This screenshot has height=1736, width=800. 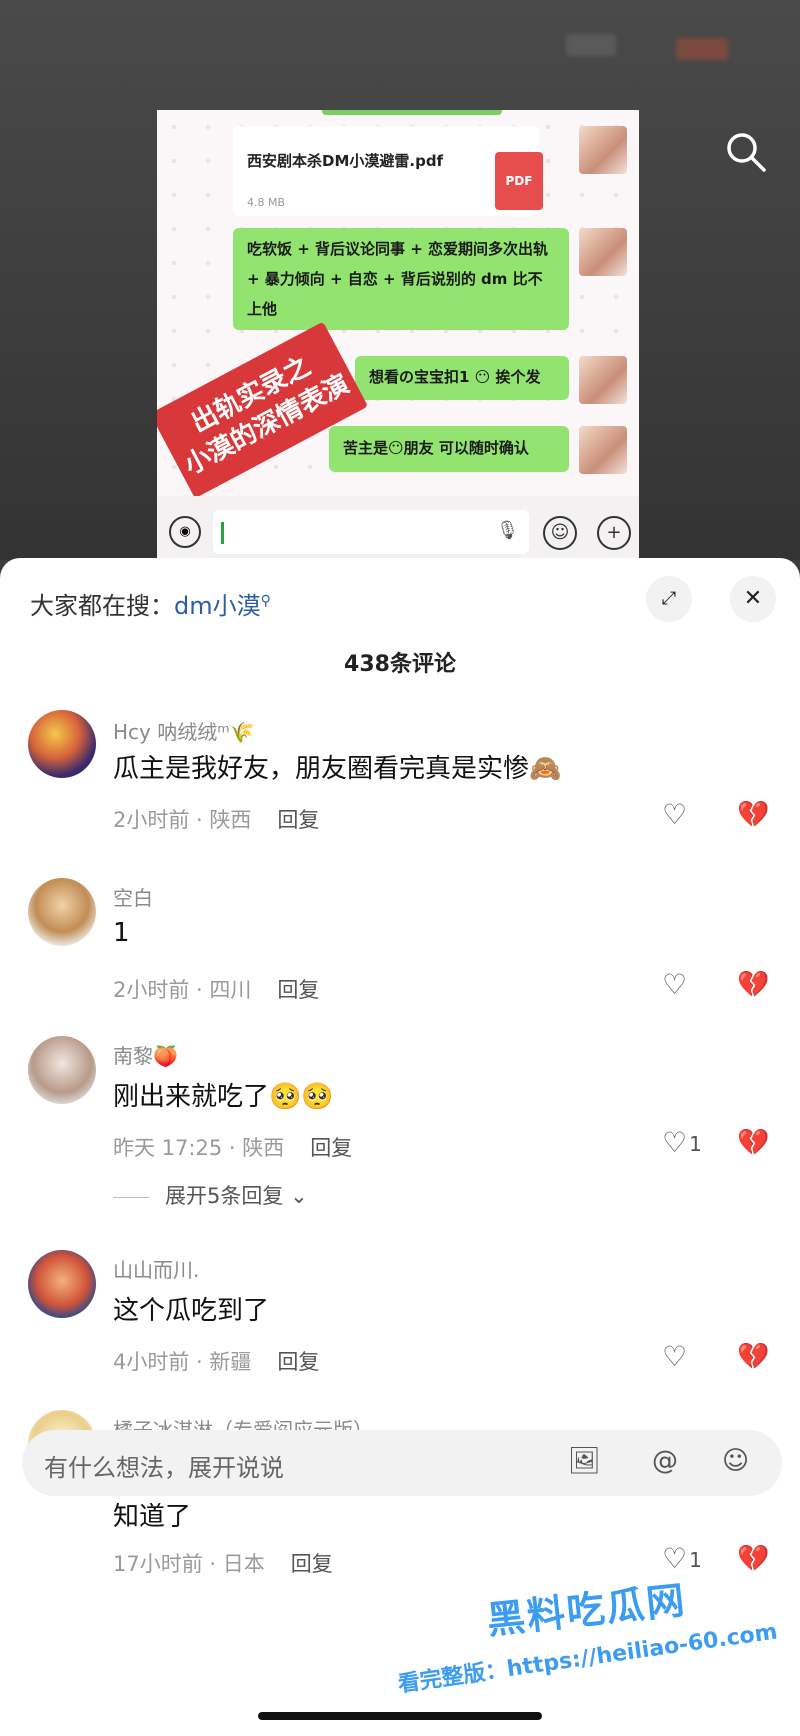 What do you see at coordinates (266, 202) in the screenshot?
I see `pdf-file-size: 4.8 MB` at bounding box center [266, 202].